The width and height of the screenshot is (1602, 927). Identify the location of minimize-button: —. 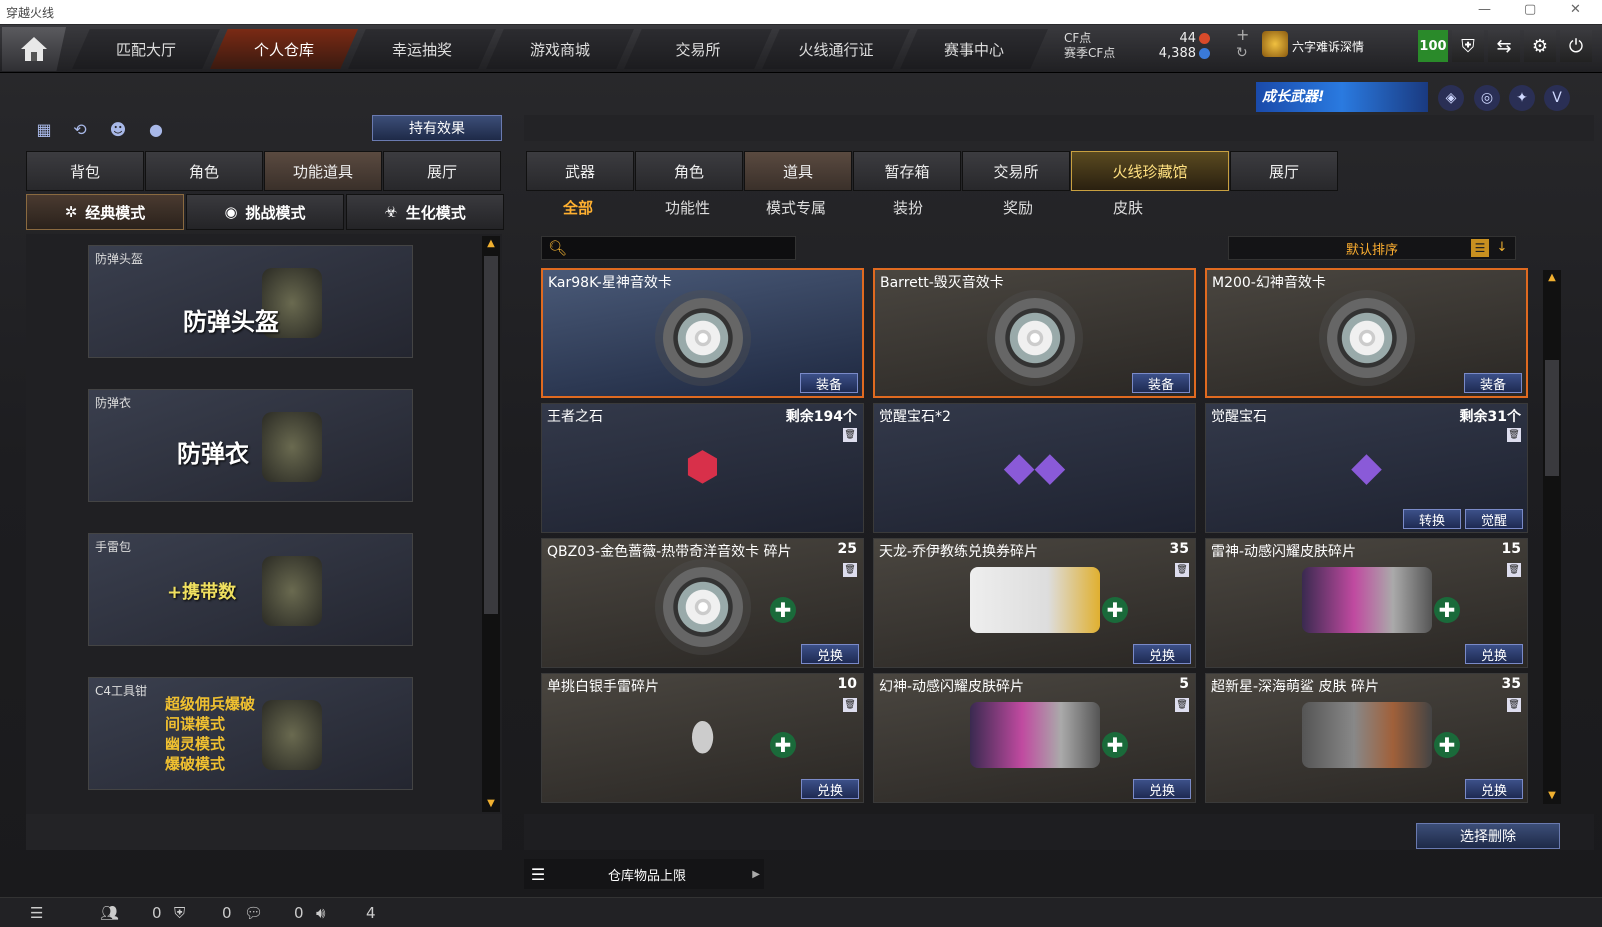
(1484, 9).